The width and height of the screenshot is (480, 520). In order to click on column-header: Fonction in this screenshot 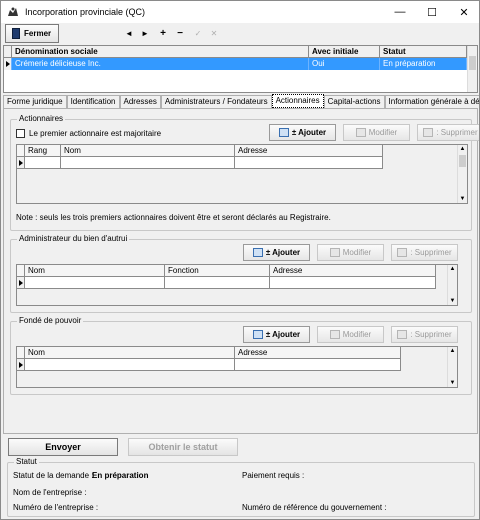, I will do `click(217, 271)`.